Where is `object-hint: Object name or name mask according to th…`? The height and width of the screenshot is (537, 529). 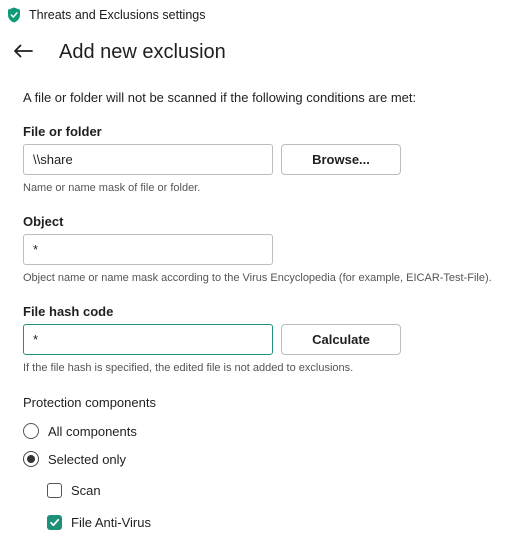 object-hint: Object name or name mask according to th… is located at coordinates (257, 278).